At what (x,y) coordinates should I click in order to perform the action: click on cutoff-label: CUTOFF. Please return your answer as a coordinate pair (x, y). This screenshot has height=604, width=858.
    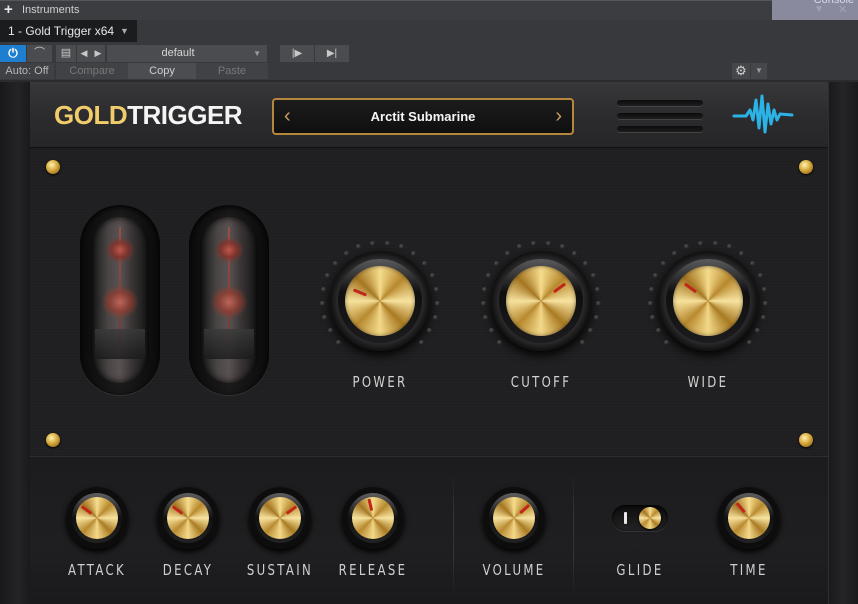
    Looking at the image, I should click on (541, 382).